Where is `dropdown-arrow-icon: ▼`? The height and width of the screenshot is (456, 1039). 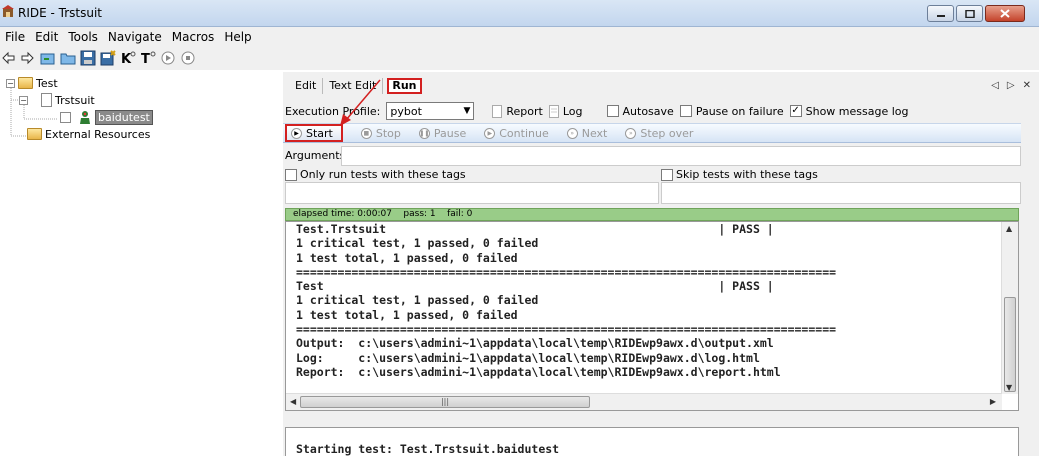
dropdown-arrow-icon: ▼ is located at coordinates (467, 111).